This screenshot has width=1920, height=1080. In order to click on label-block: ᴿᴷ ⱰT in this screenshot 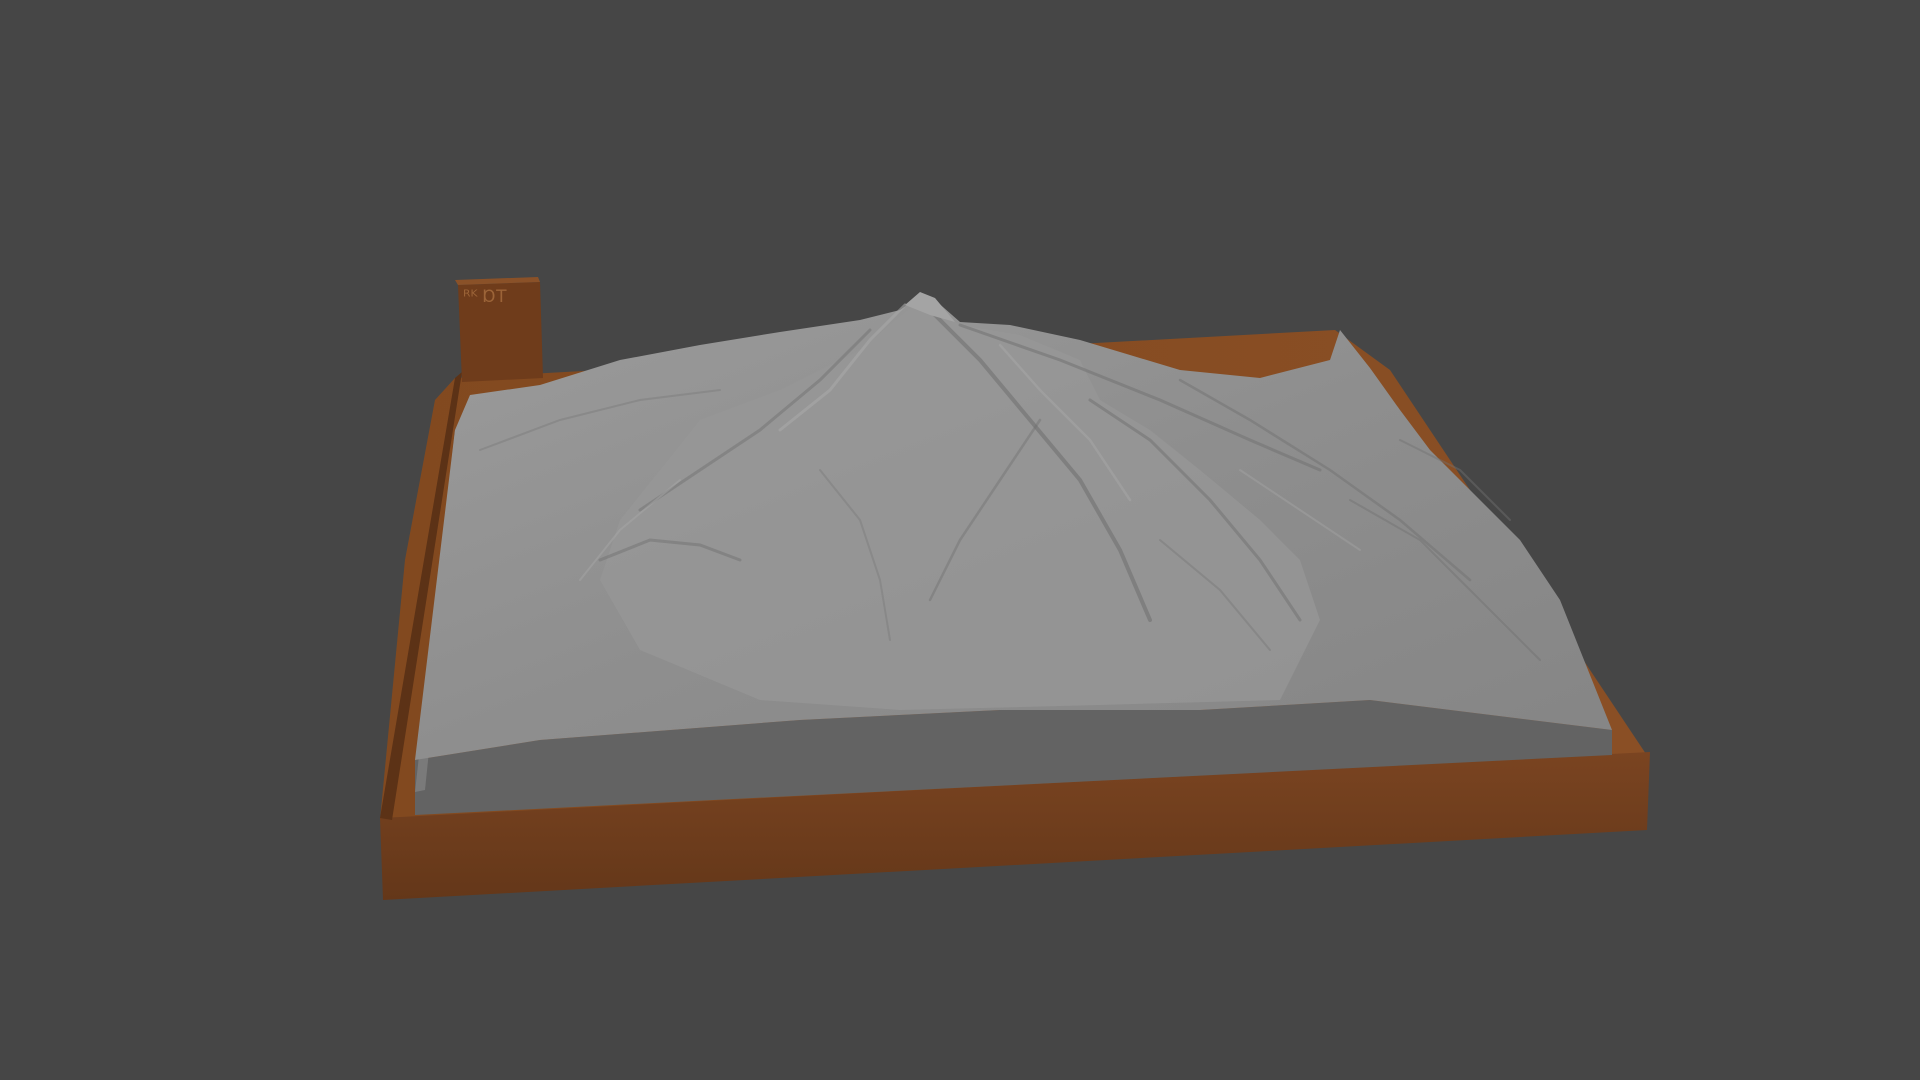, I will do `click(499, 329)`.